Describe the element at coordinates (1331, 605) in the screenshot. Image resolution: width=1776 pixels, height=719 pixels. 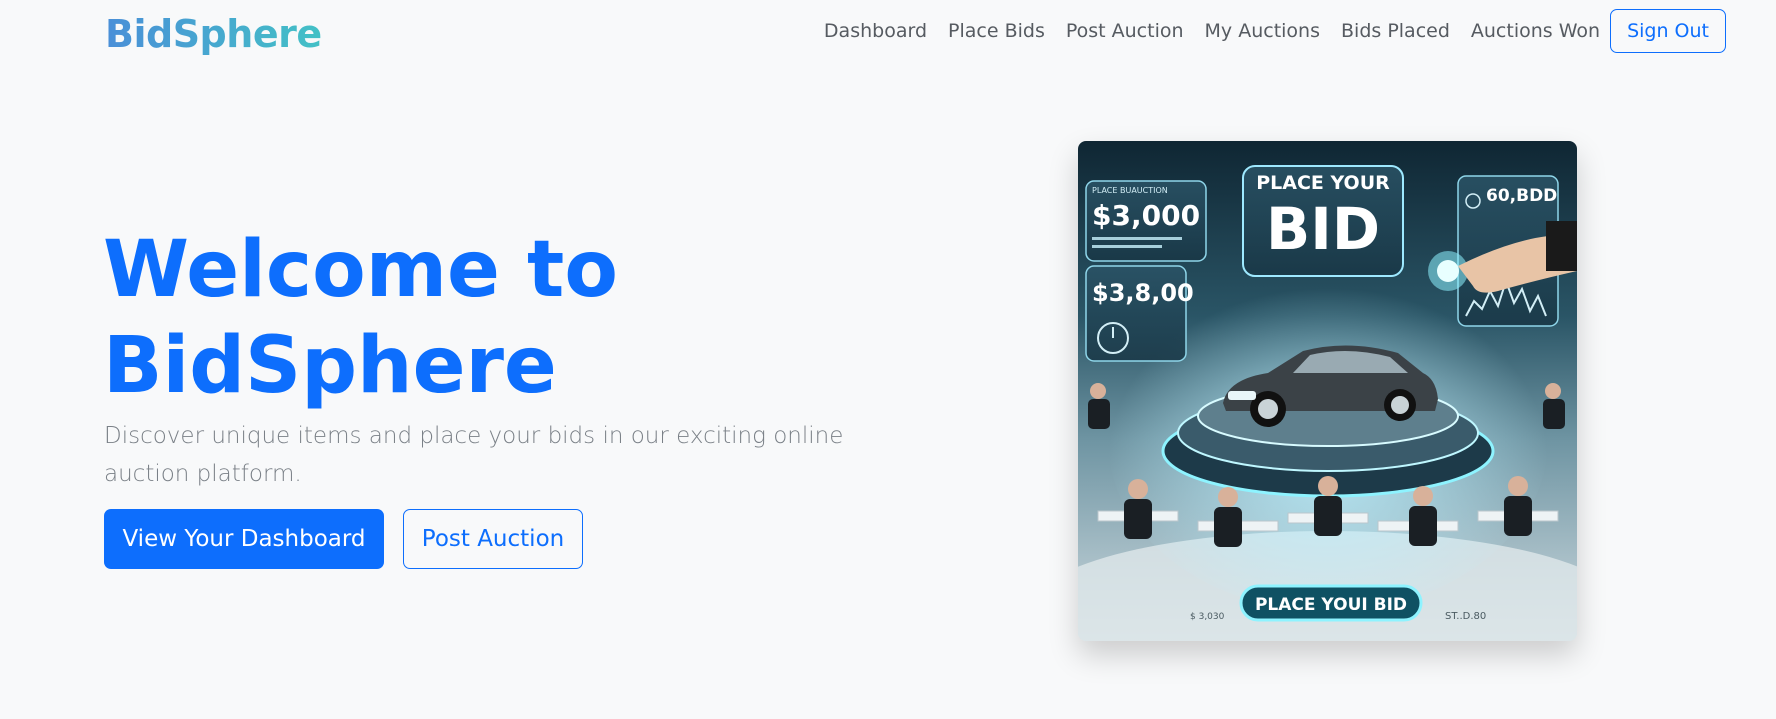
I see `image-bottom-button: PLACE YOUI BID` at that location.